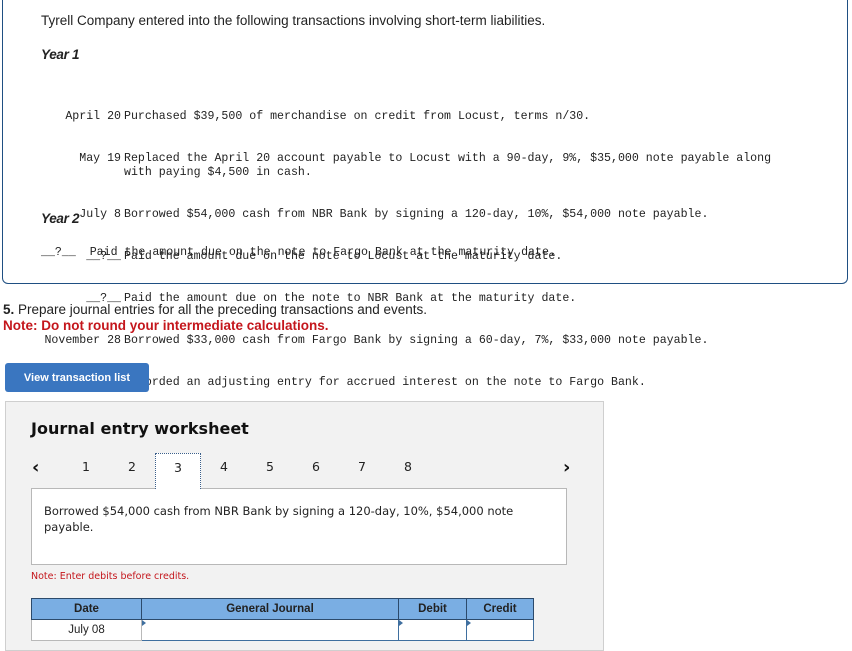 The width and height of the screenshot is (852, 651). I want to click on journal-table-header: Date General Journal Debit Credit, so click(282, 609).